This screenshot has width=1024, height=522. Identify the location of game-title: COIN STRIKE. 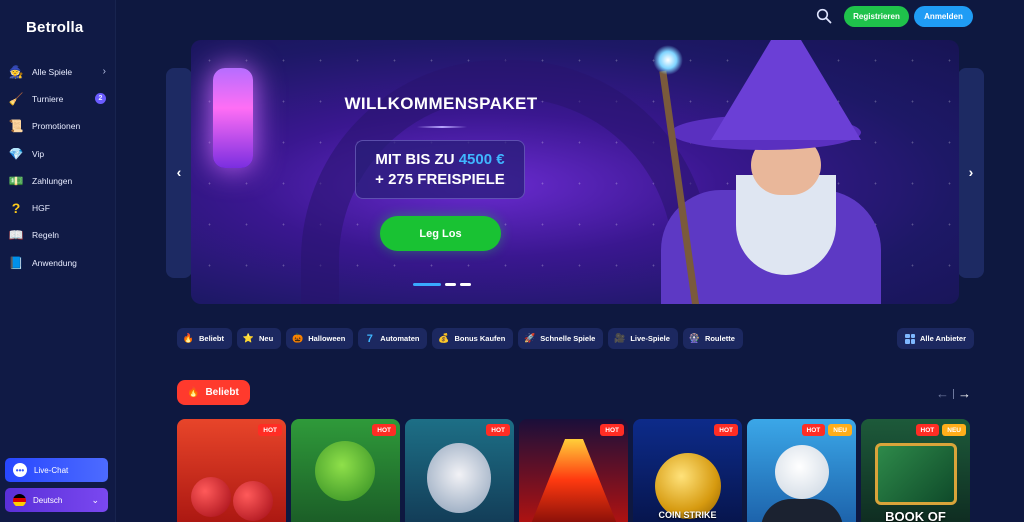
(687, 515).